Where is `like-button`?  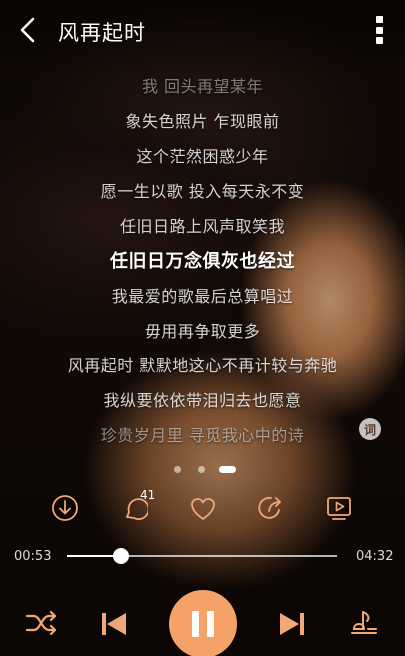
like-button is located at coordinates (203, 509).